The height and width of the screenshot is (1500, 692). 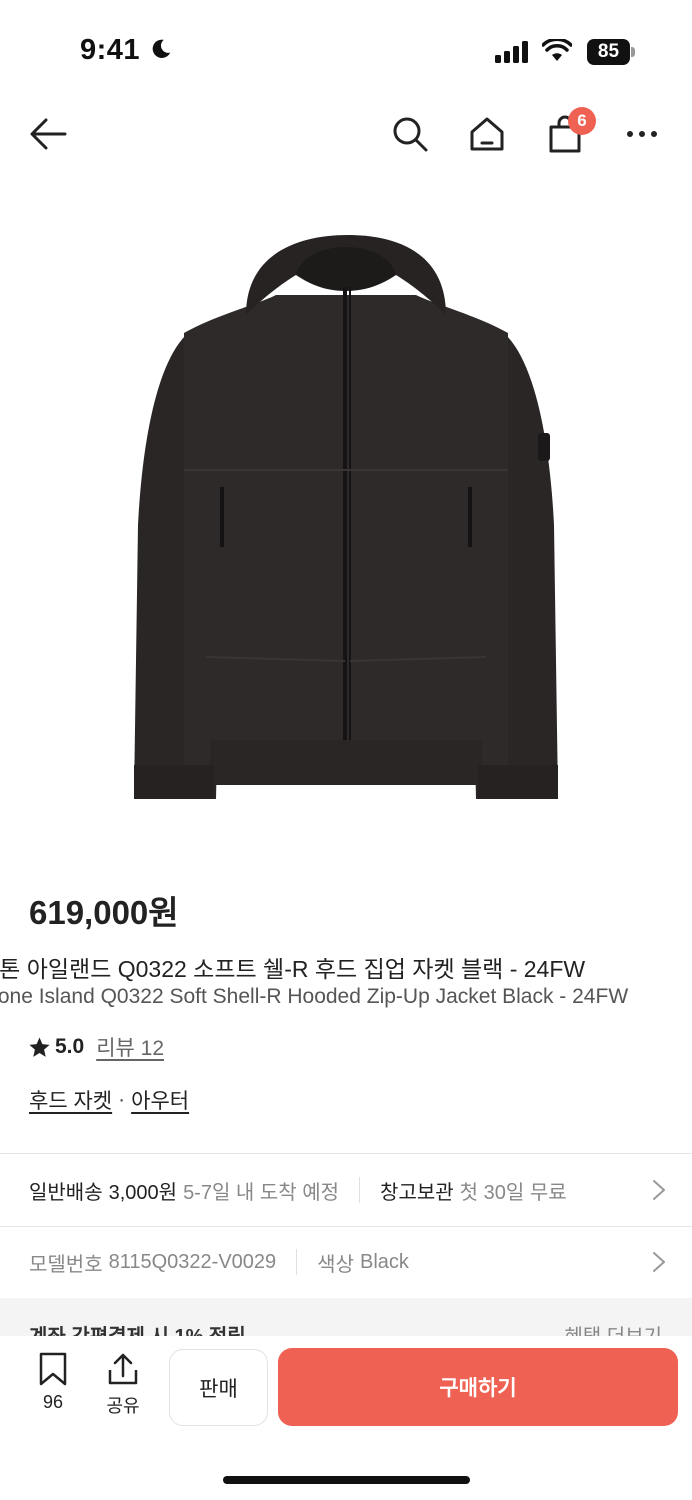 I want to click on search-button, so click(x=410, y=134).